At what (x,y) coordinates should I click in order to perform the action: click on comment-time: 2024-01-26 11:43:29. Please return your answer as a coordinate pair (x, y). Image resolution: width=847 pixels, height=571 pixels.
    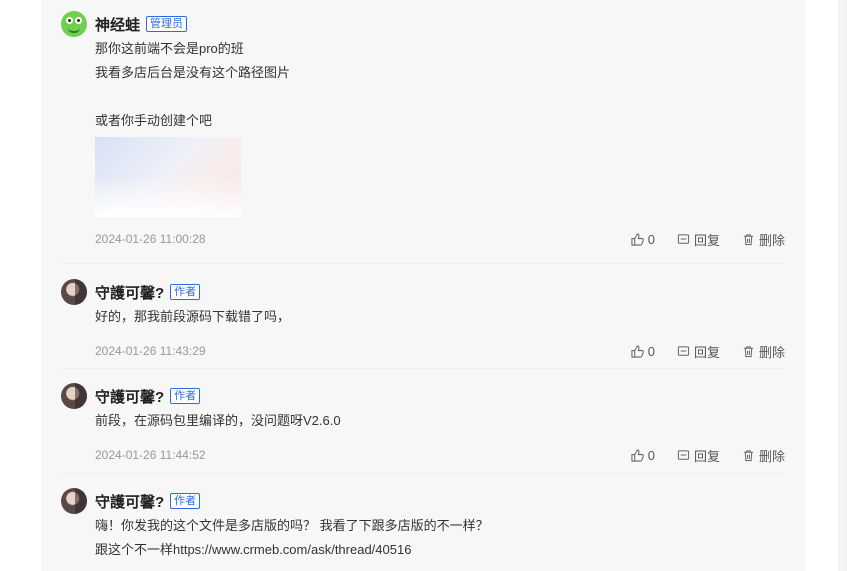
    Looking at the image, I should click on (150, 351).